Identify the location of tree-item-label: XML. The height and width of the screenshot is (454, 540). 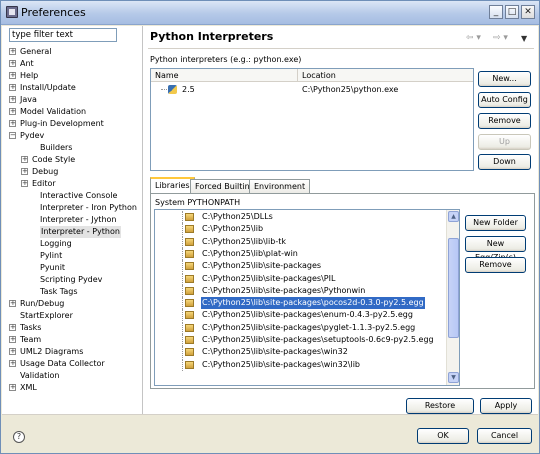
(28, 387).